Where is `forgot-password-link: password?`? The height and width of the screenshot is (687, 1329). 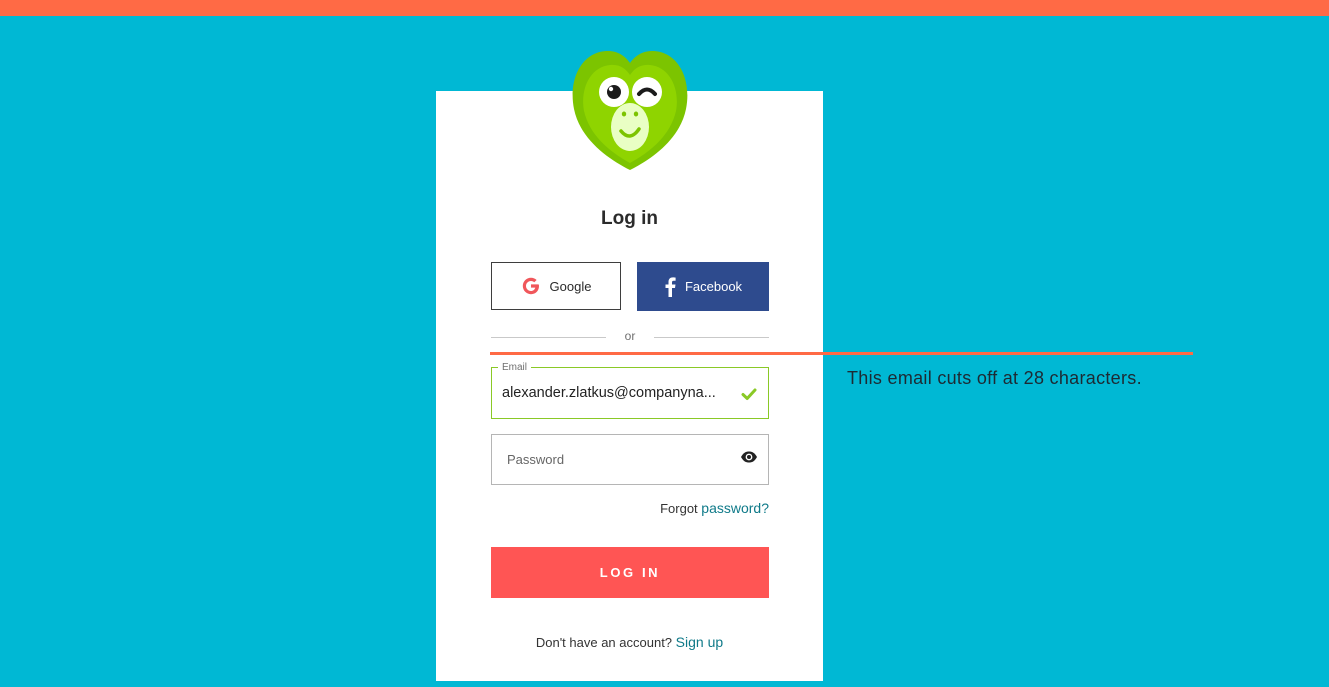 forgot-password-link: password? is located at coordinates (735, 508).